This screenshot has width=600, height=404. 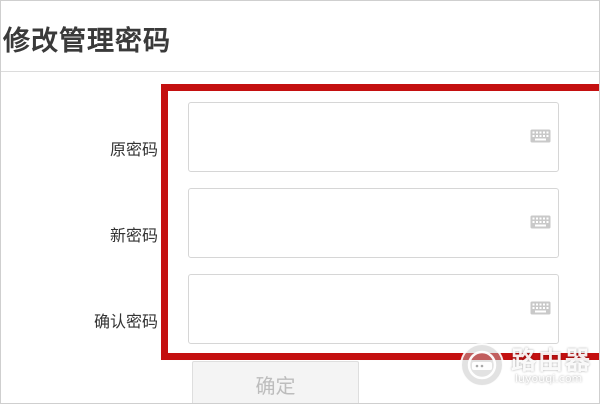 What do you see at coordinates (482, 365) in the screenshot?
I see `router-logo-icon` at bounding box center [482, 365].